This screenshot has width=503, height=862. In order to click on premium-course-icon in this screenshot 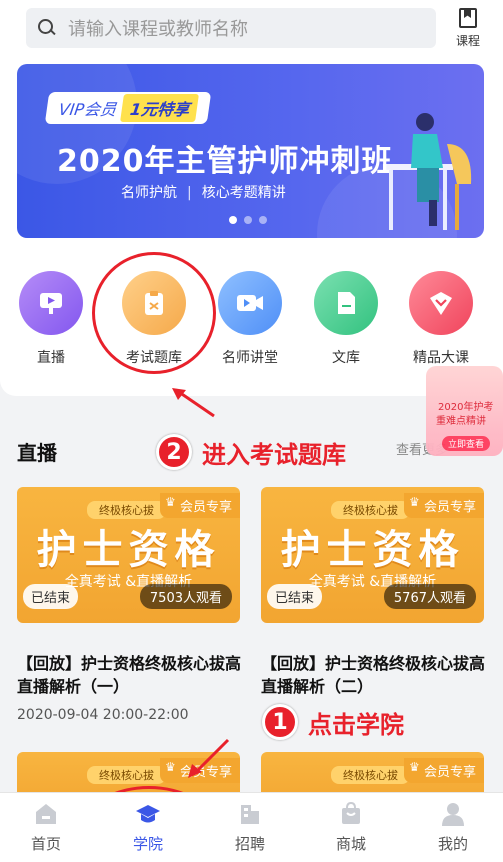, I will do `click(441, 303)`.